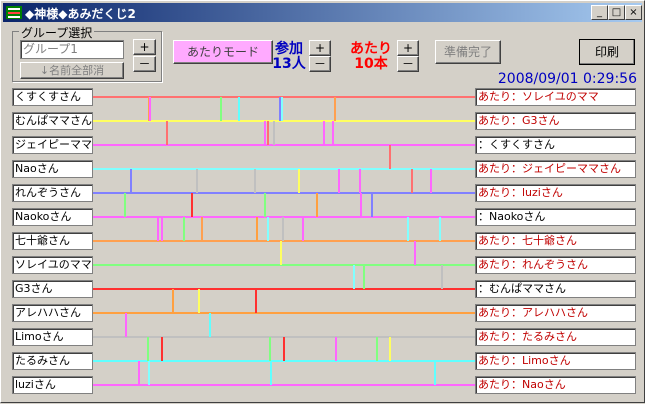 The height and width of the screenshot is (404, 645). I want to click on result-field: ：むんぱママさん, so click(555, 289).